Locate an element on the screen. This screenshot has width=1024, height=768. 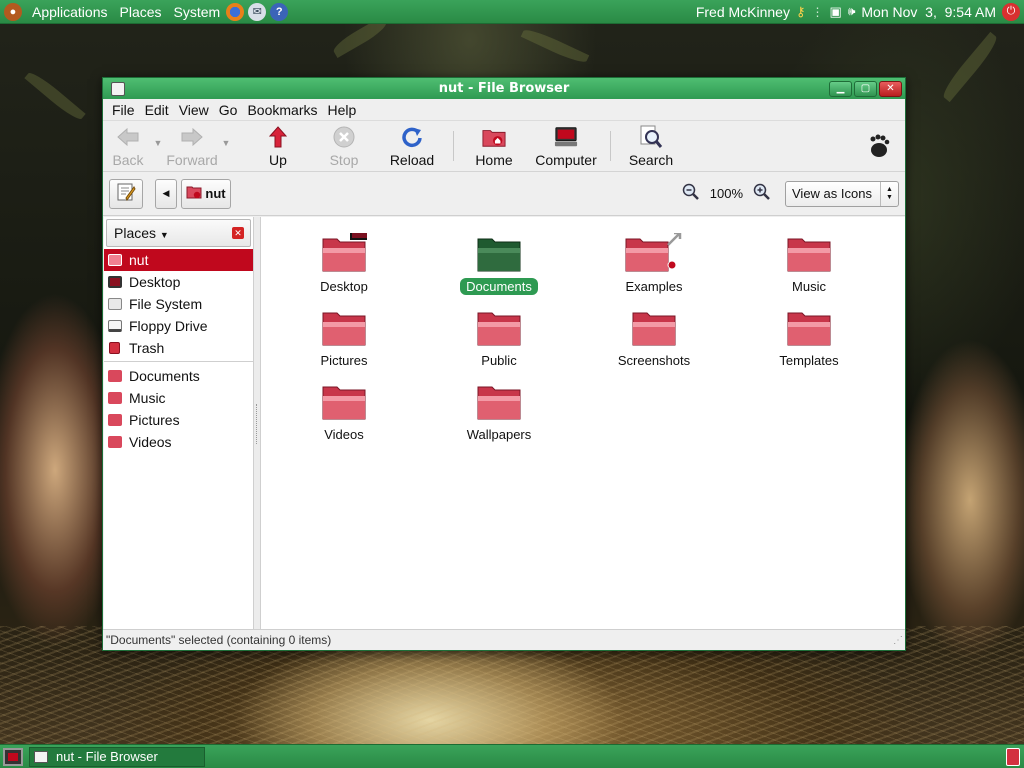
zoom-out-icon is located at coordinates (691, 193).